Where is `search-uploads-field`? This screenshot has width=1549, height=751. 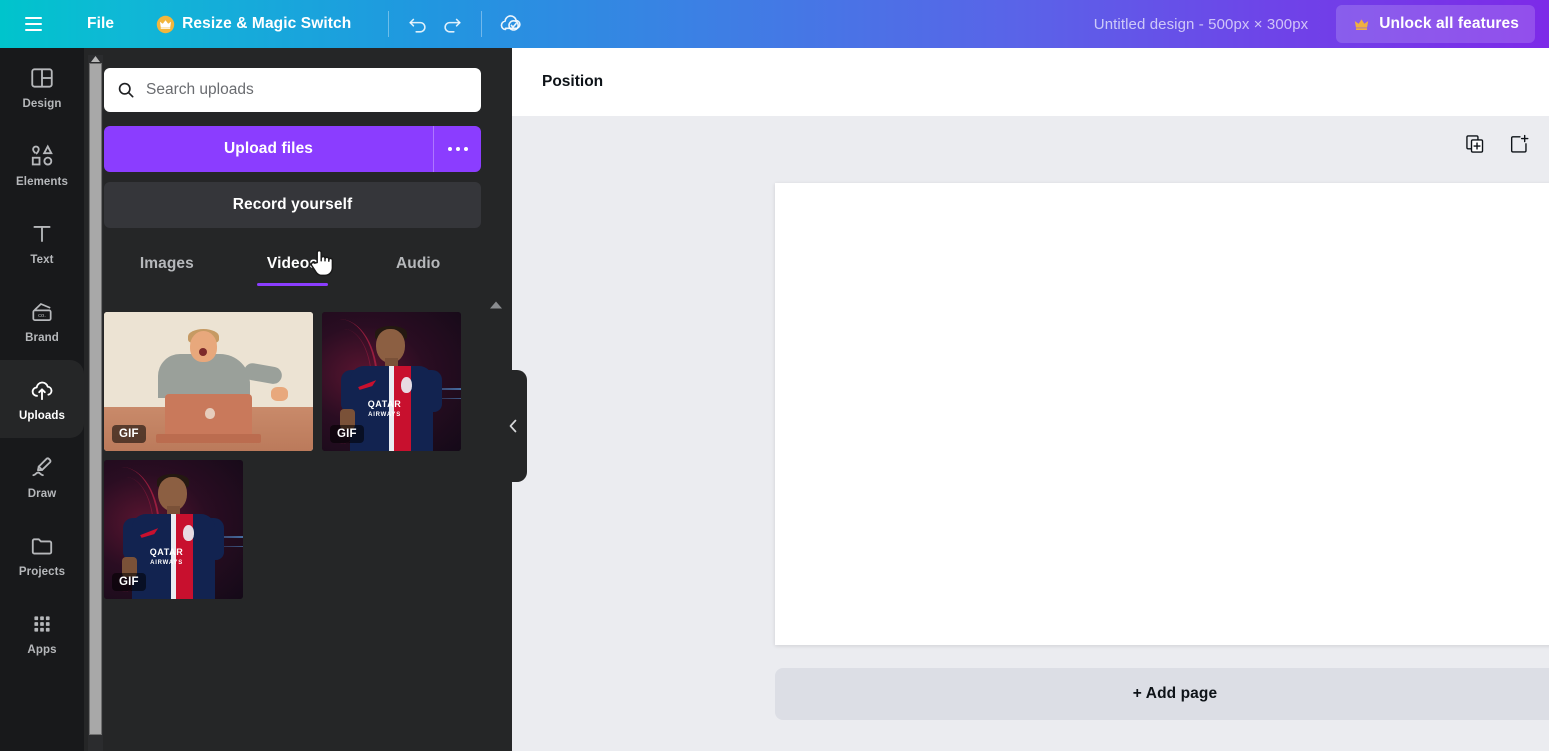 search-uploads-field is located at coordinates (292, 90).